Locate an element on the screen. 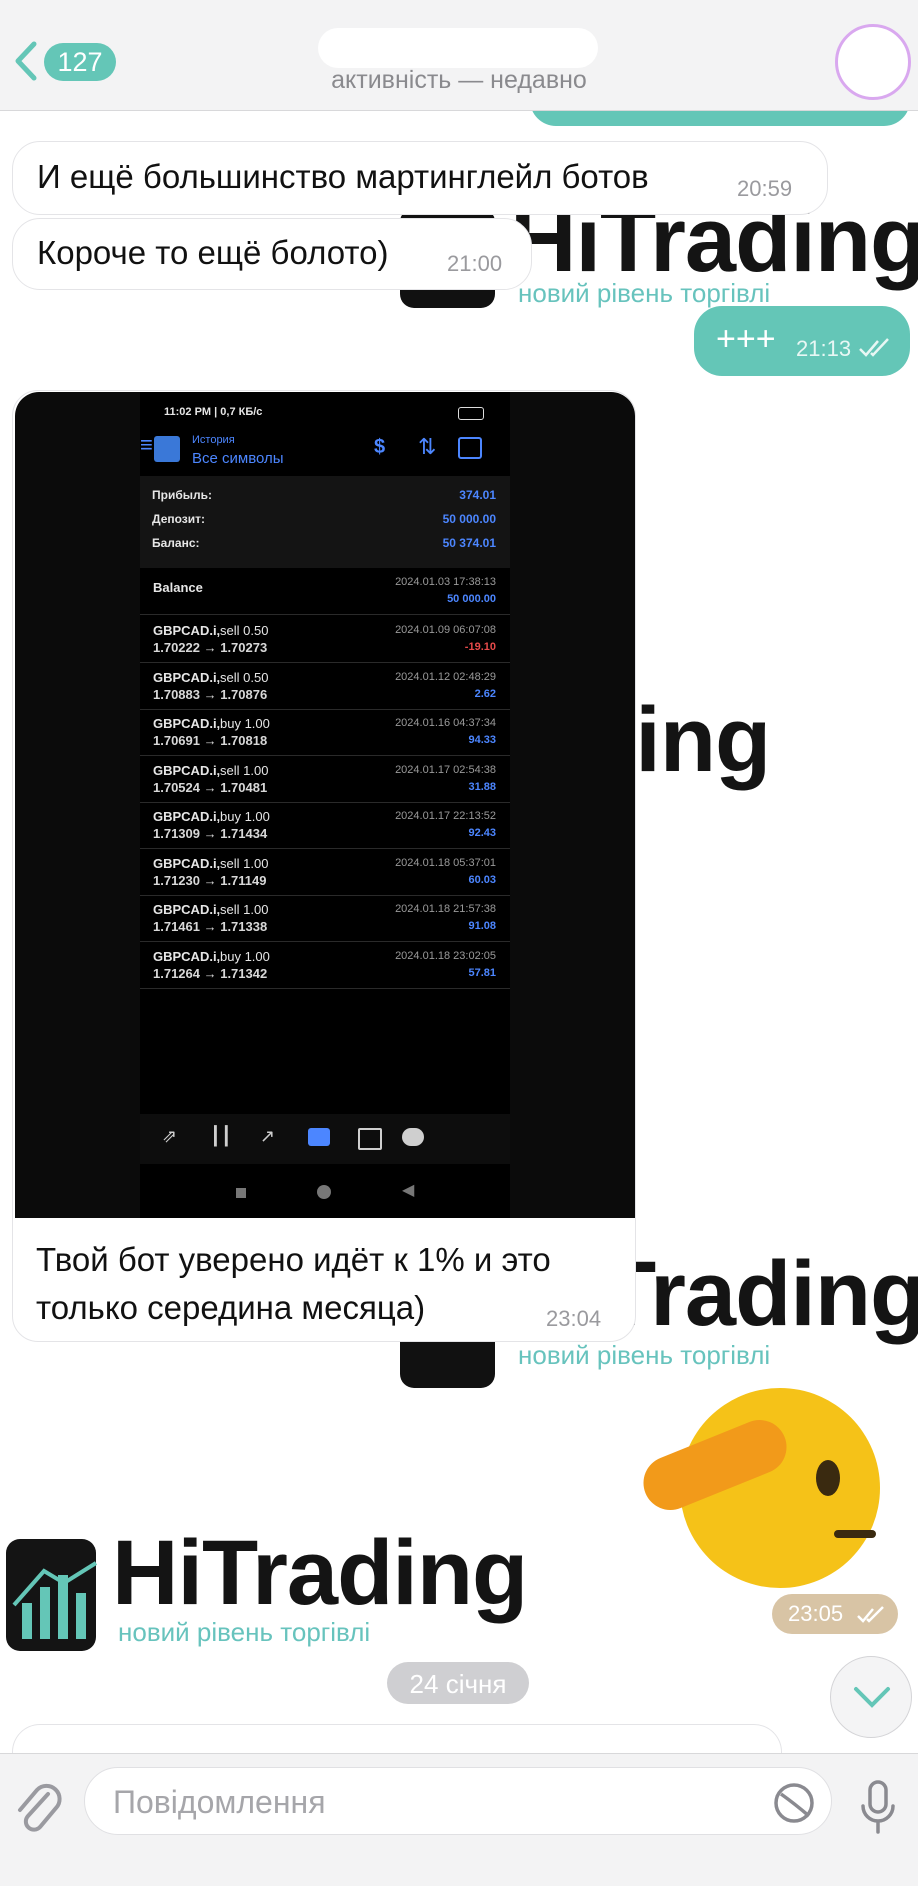 The width and height of the screenshot is (918, 1886). emoji-eye is located at coordinates (828, 1478).